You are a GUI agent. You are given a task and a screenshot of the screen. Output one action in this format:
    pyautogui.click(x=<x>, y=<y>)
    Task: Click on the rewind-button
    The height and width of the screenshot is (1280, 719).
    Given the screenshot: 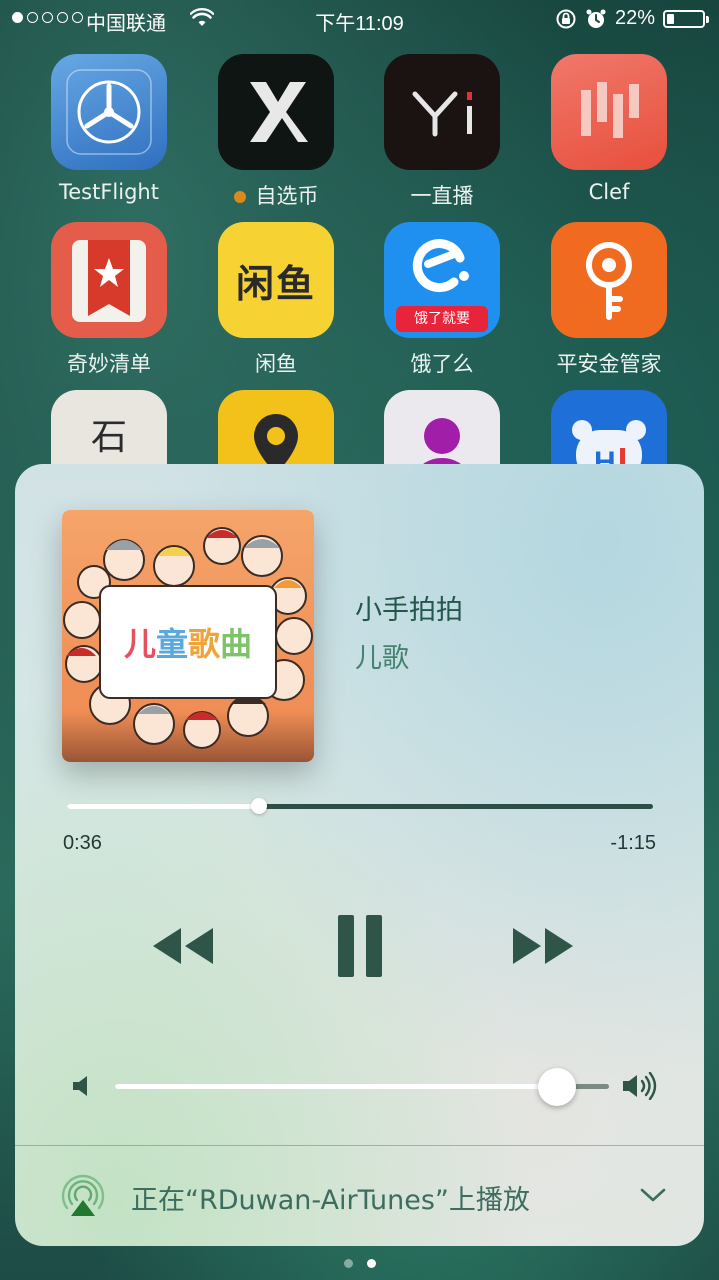 What is the action you would take?
    pyautogui.click(x=183, y=946)
    